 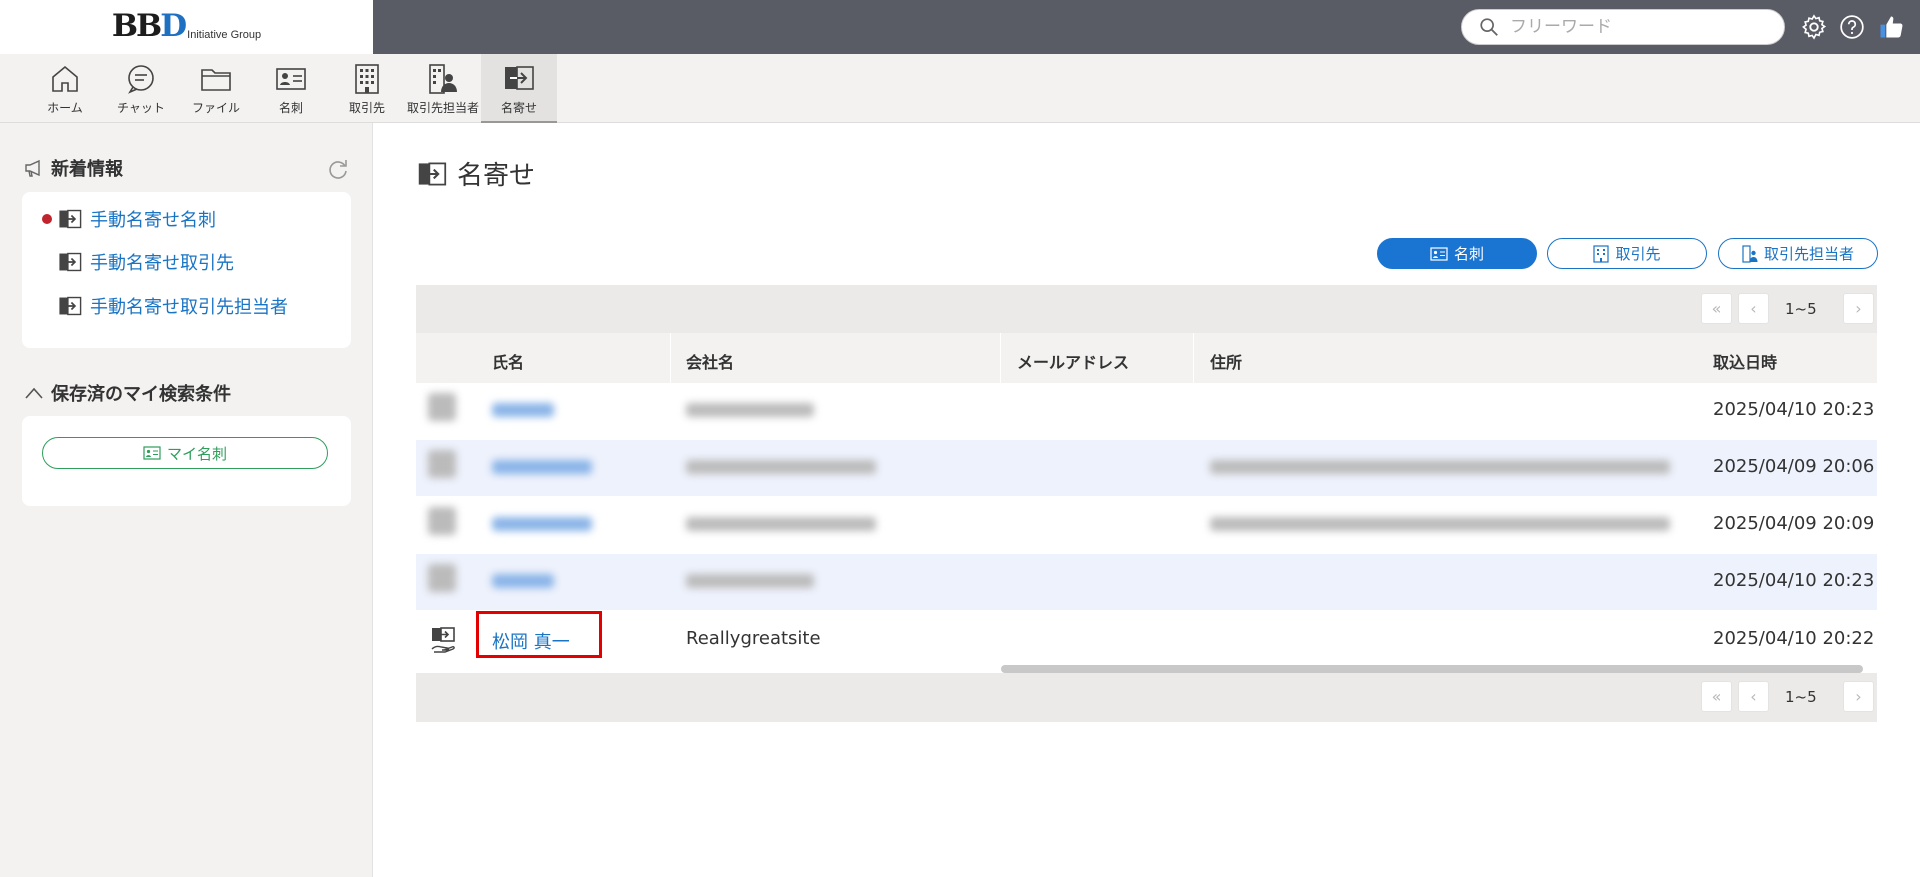 What do you see at coordinates (531, 641) in the screenshot?
I see `contact-name-link: 松岡 真一` at bounding box center [531, 641].